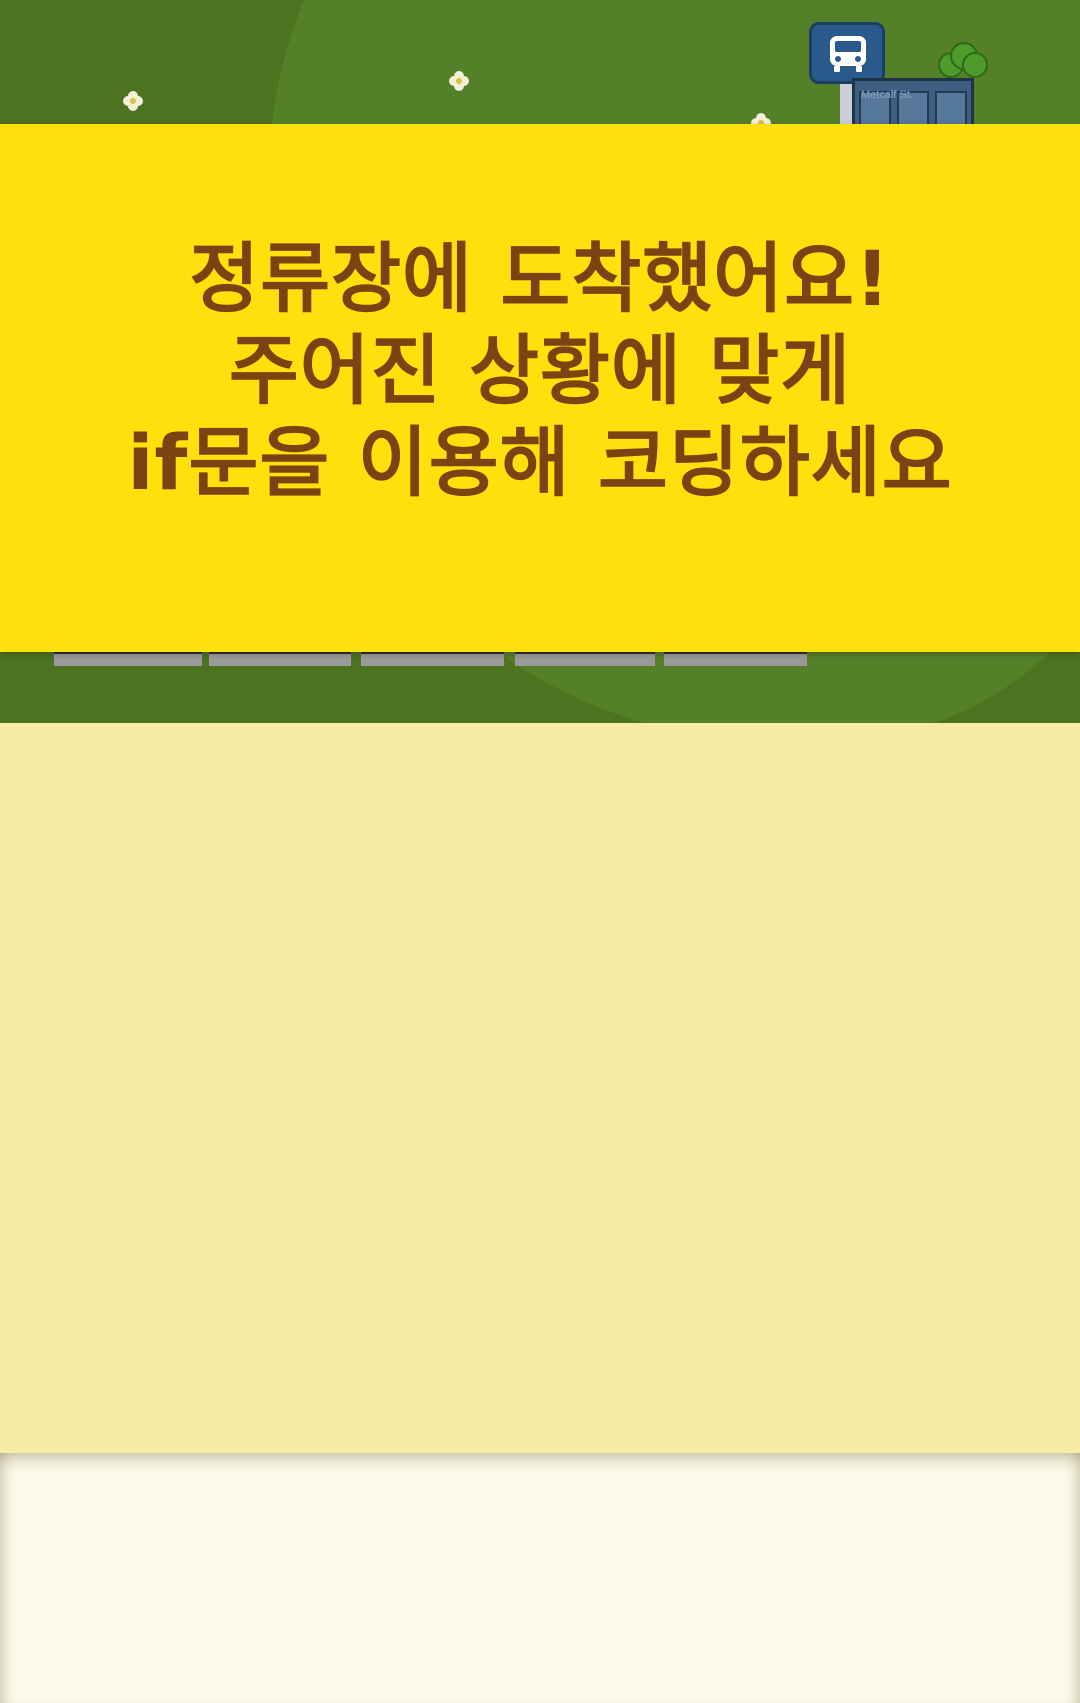 The height and width of the screenshot is (1703, 1080). What do you see at coordinates (963, 60) in the screenshot?
I see `bush-decoration` at bounding box center [963, 60].